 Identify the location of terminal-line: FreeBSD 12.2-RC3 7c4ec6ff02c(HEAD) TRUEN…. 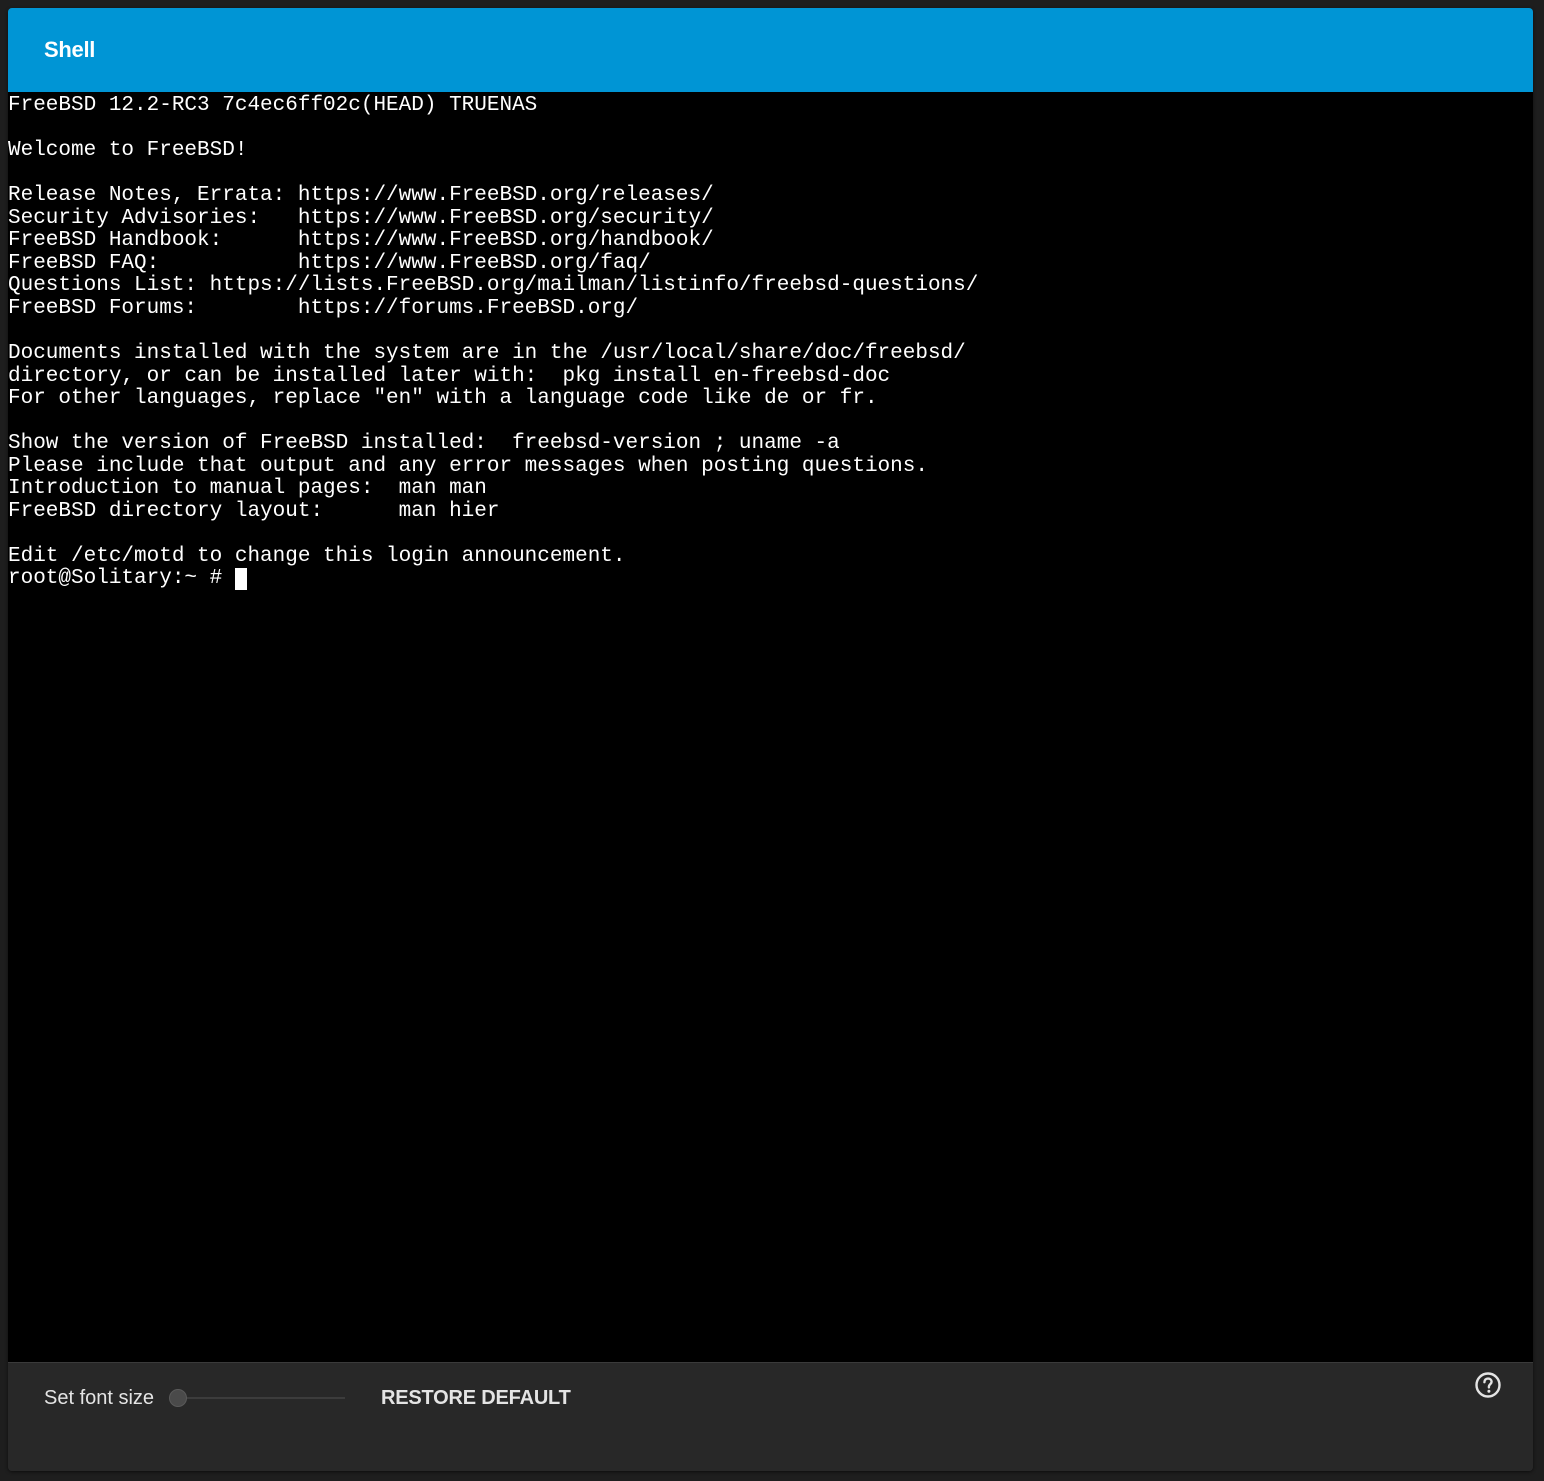
(273, 105).